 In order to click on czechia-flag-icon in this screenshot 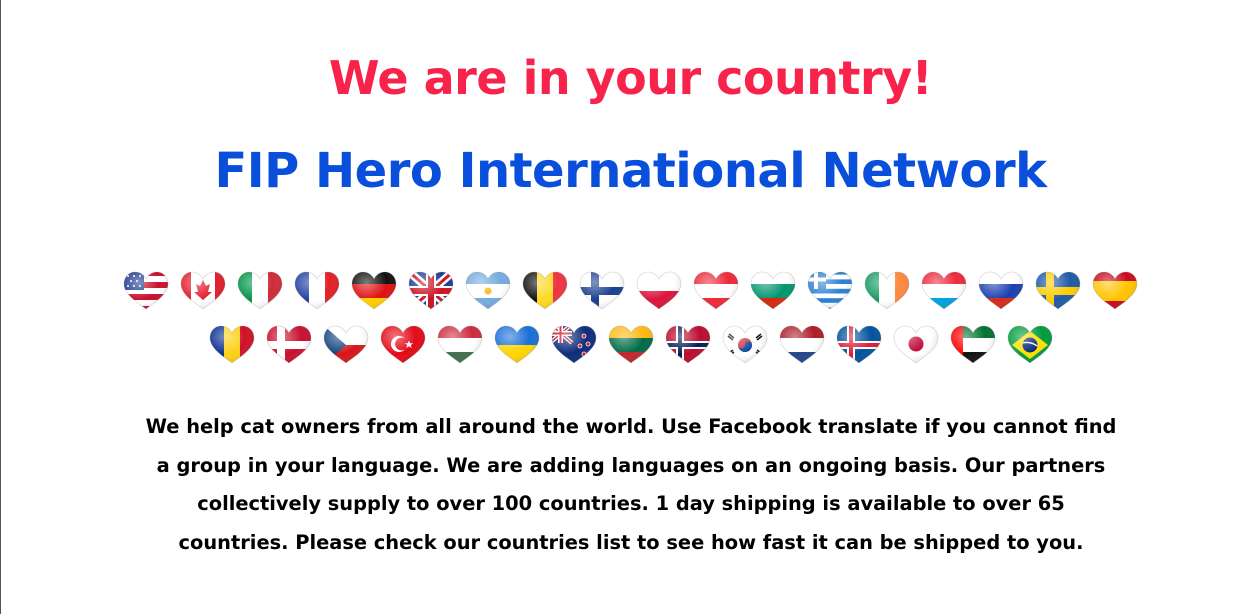, I will do `click(345, 344)`.